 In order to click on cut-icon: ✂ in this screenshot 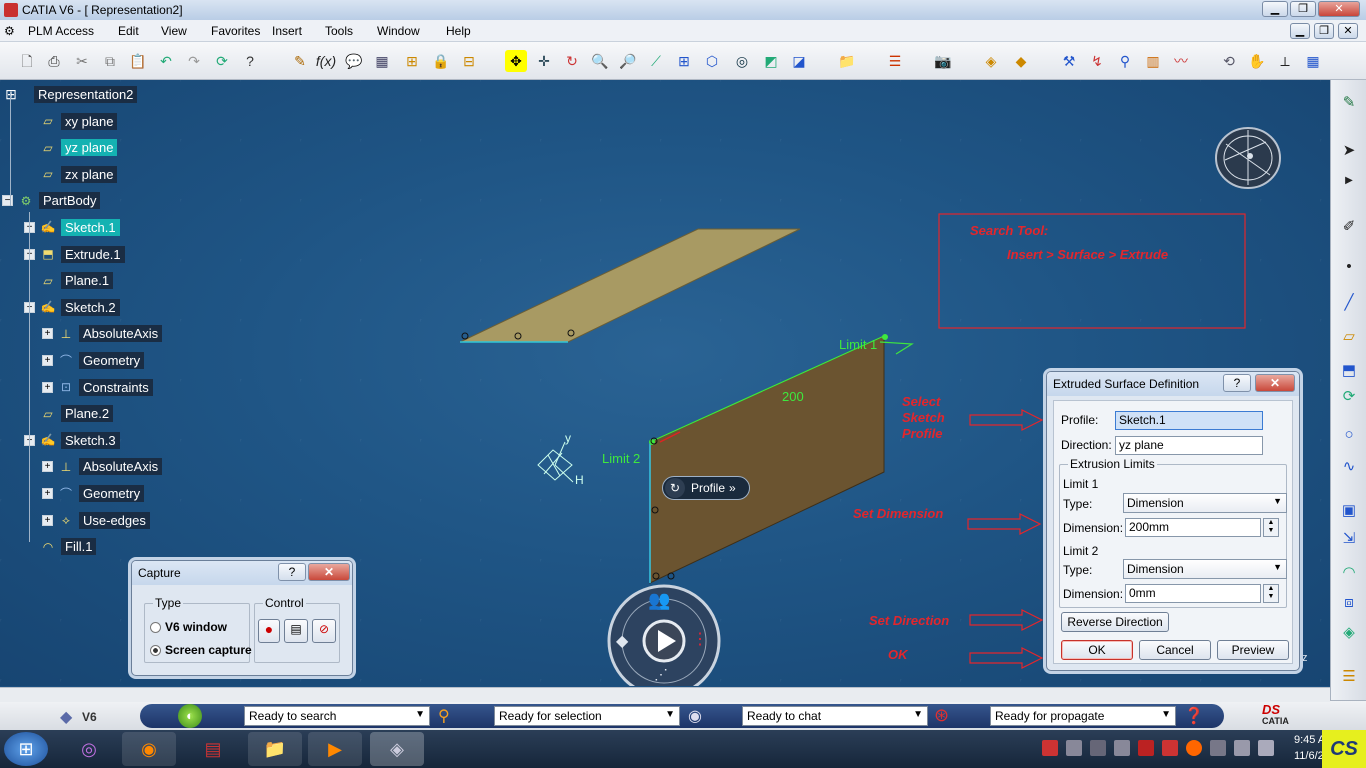, I will do `click(82, 61)`.